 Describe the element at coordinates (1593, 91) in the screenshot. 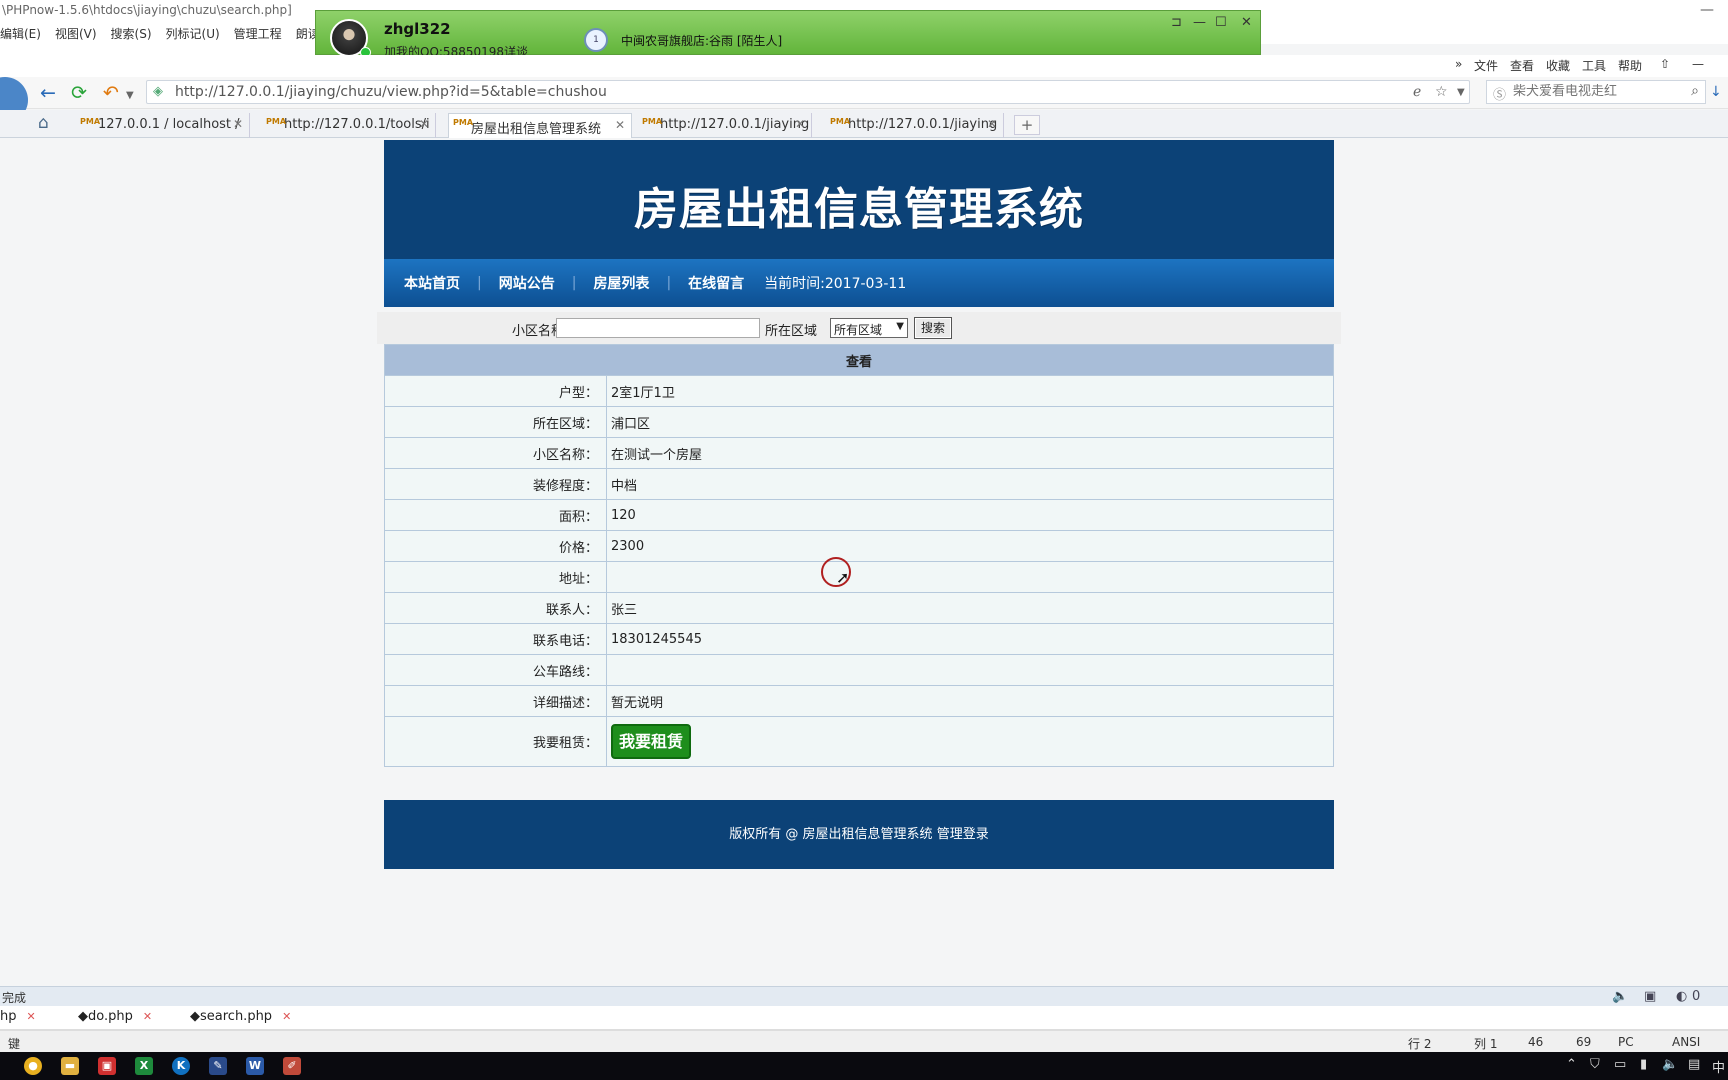

I see `search-input` at that location.